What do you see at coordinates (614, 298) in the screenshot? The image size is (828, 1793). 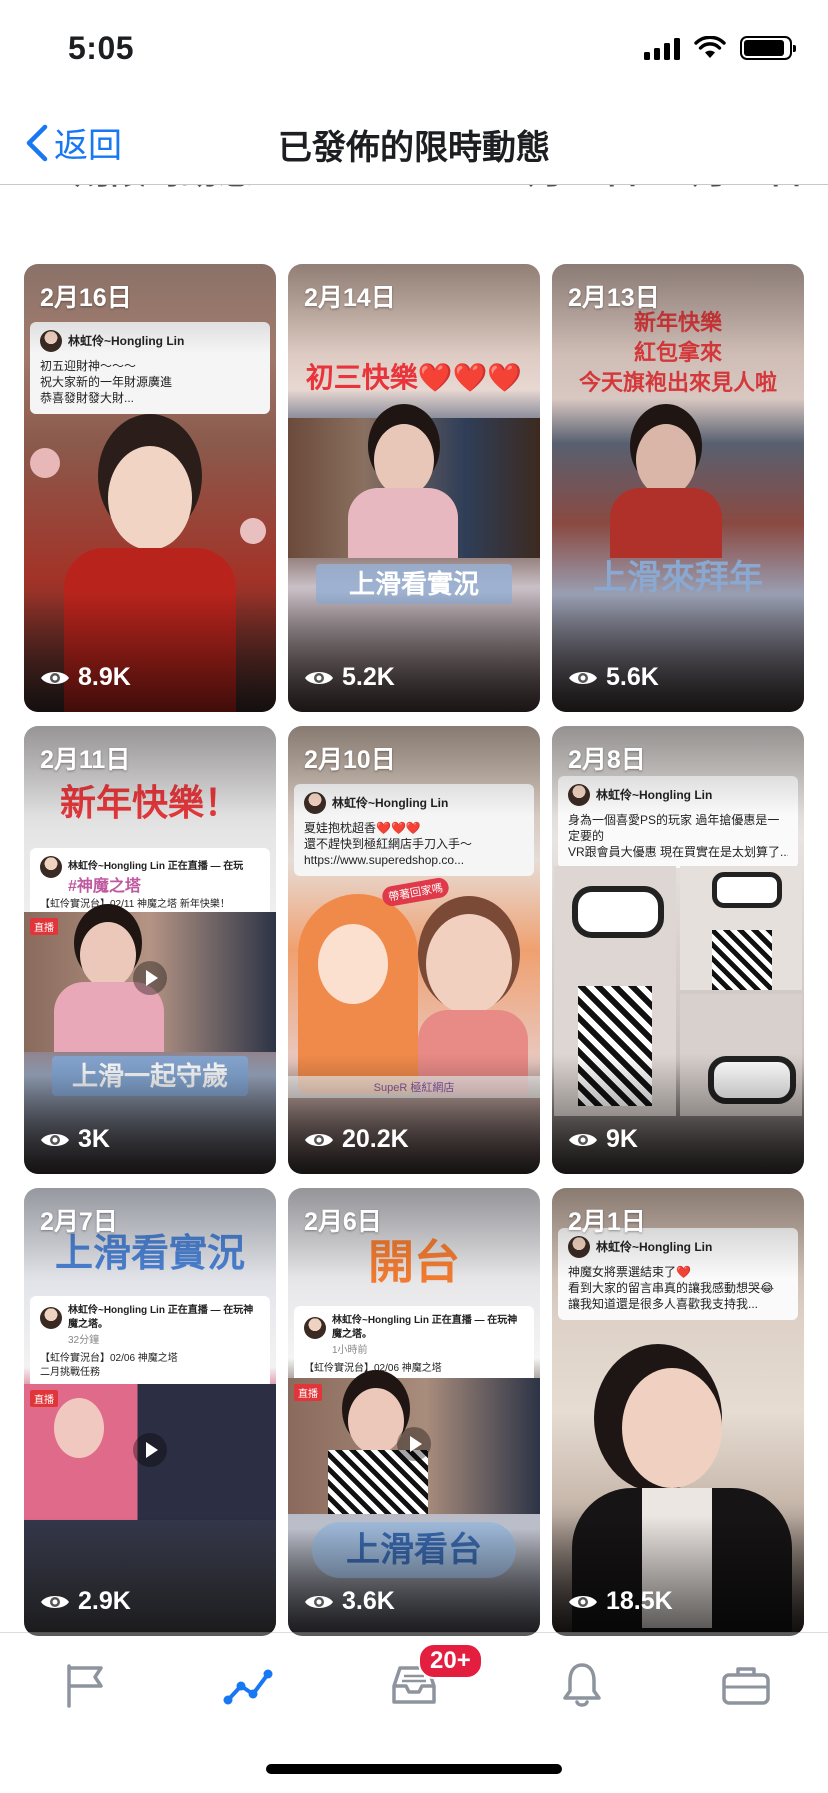 I see `story-date: 2月13日` at bounding box center [614, 298].